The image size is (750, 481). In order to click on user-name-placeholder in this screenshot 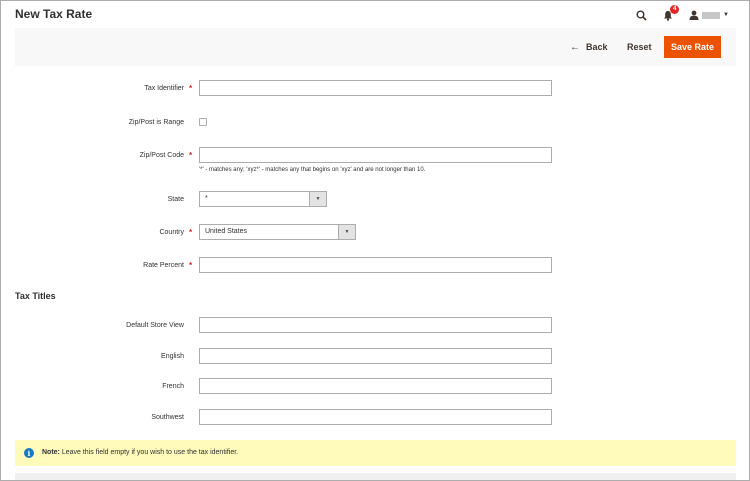, I will do `click(711, 15)`.